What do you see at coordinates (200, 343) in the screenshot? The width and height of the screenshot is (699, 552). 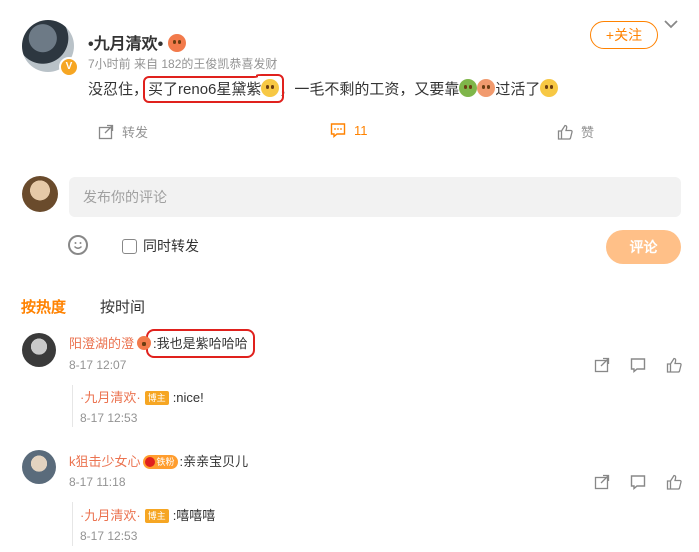 I see `comment-text: :我也是紫哈哈哈` at bounding box center [200, 343].